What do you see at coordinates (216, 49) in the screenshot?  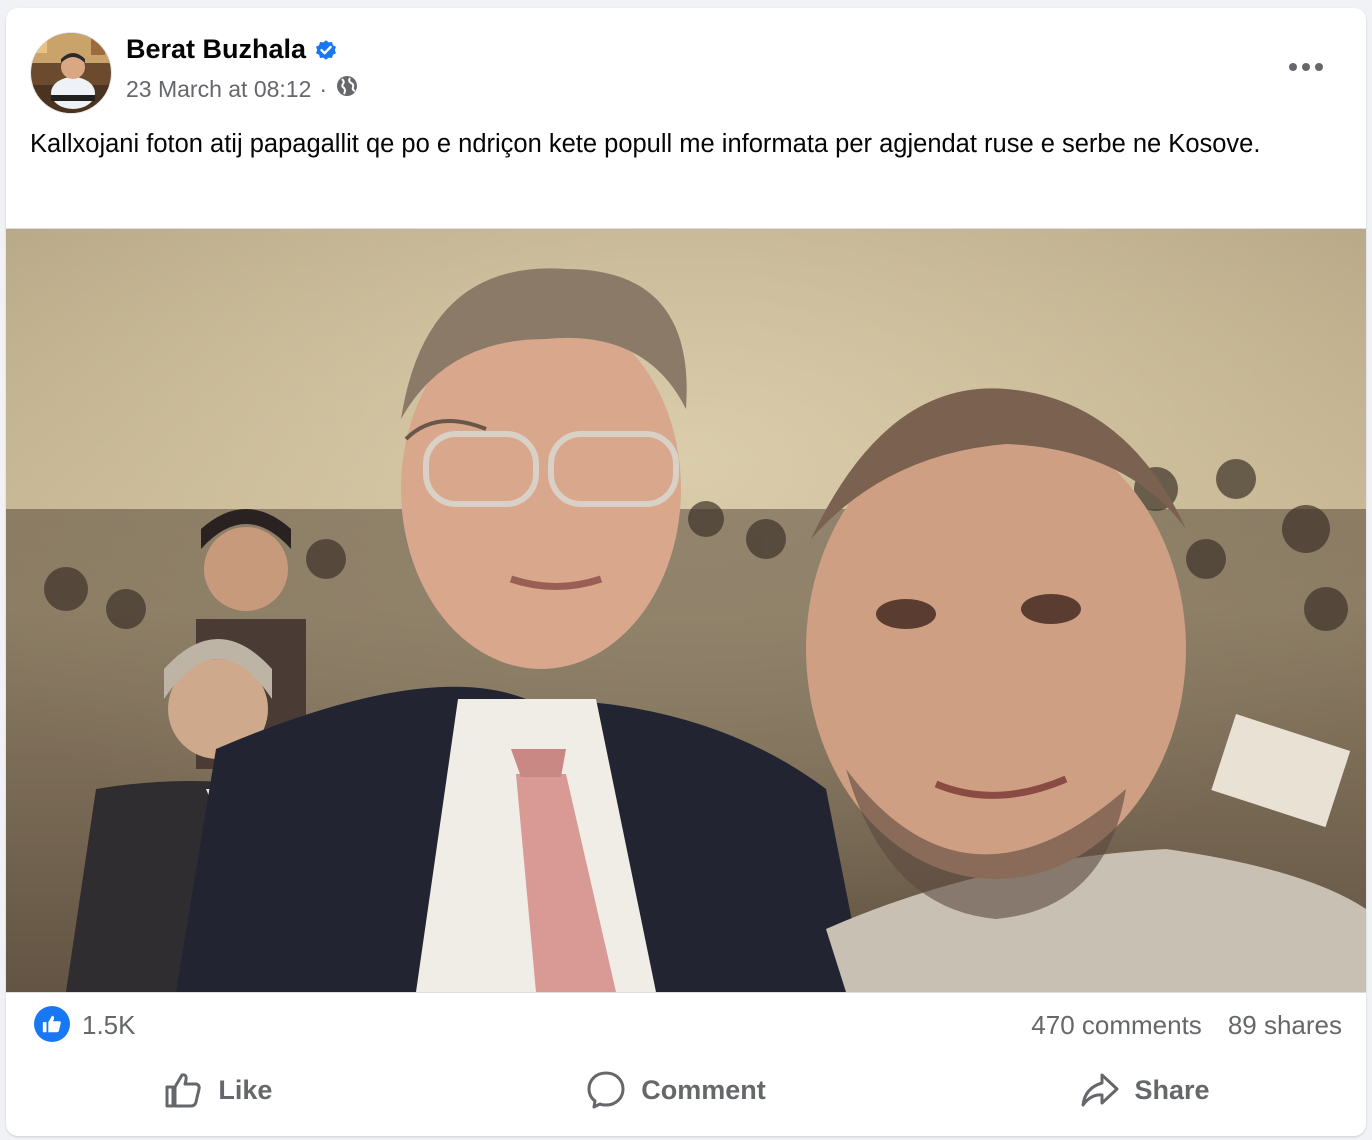 I see `author-name: Berat Buzhala` at bounding box center [216, 49].